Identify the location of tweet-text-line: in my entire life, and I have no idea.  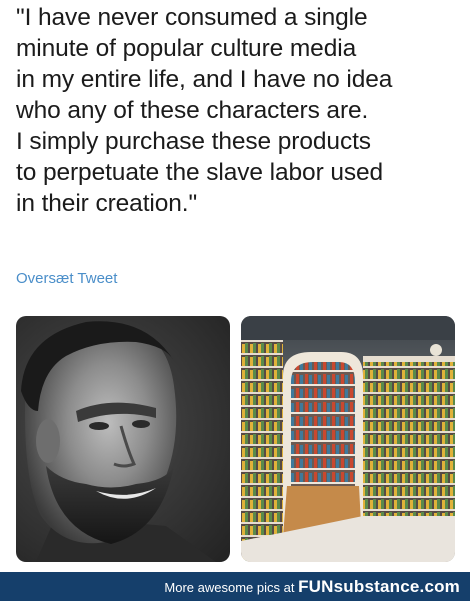
(204, 79).